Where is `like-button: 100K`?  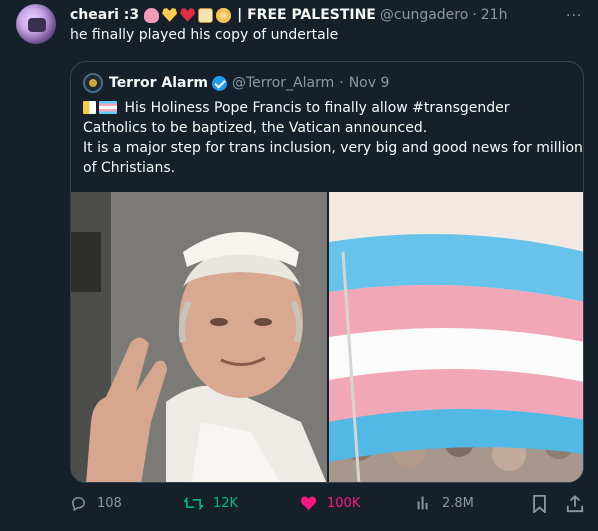 like-button: 100K is located at coordinates (330, 503).